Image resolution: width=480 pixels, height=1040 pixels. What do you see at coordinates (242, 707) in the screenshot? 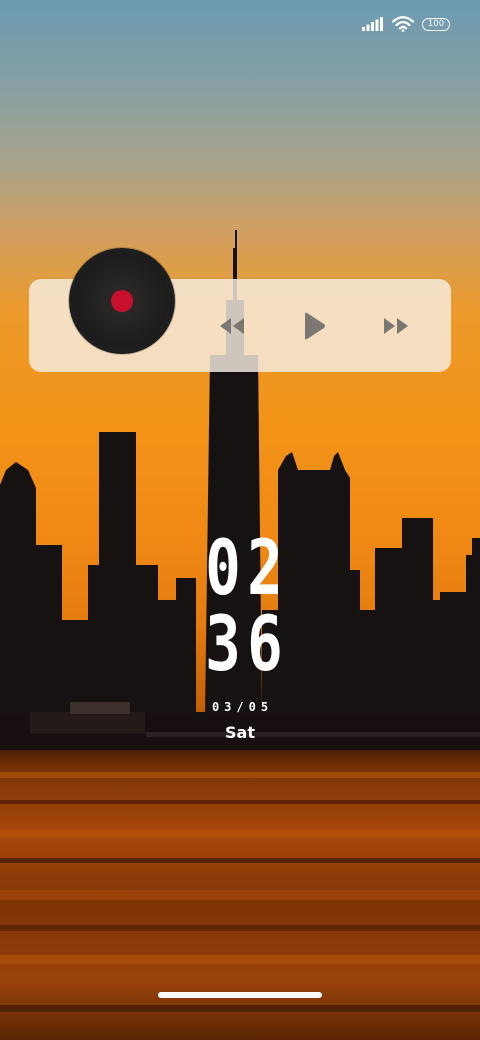
I see `date-label: 03/05` at bounding box center [242, 707].